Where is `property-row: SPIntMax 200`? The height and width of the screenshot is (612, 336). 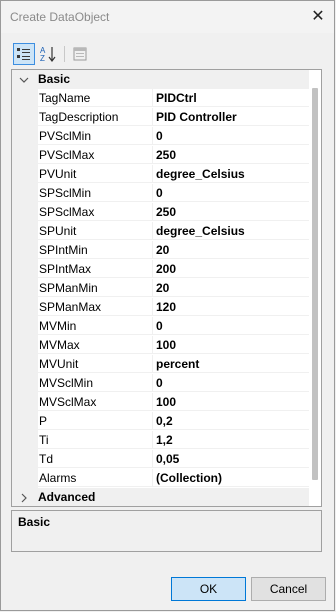
property-row: SPIntMax 200 is located at coordinates (160, 269).